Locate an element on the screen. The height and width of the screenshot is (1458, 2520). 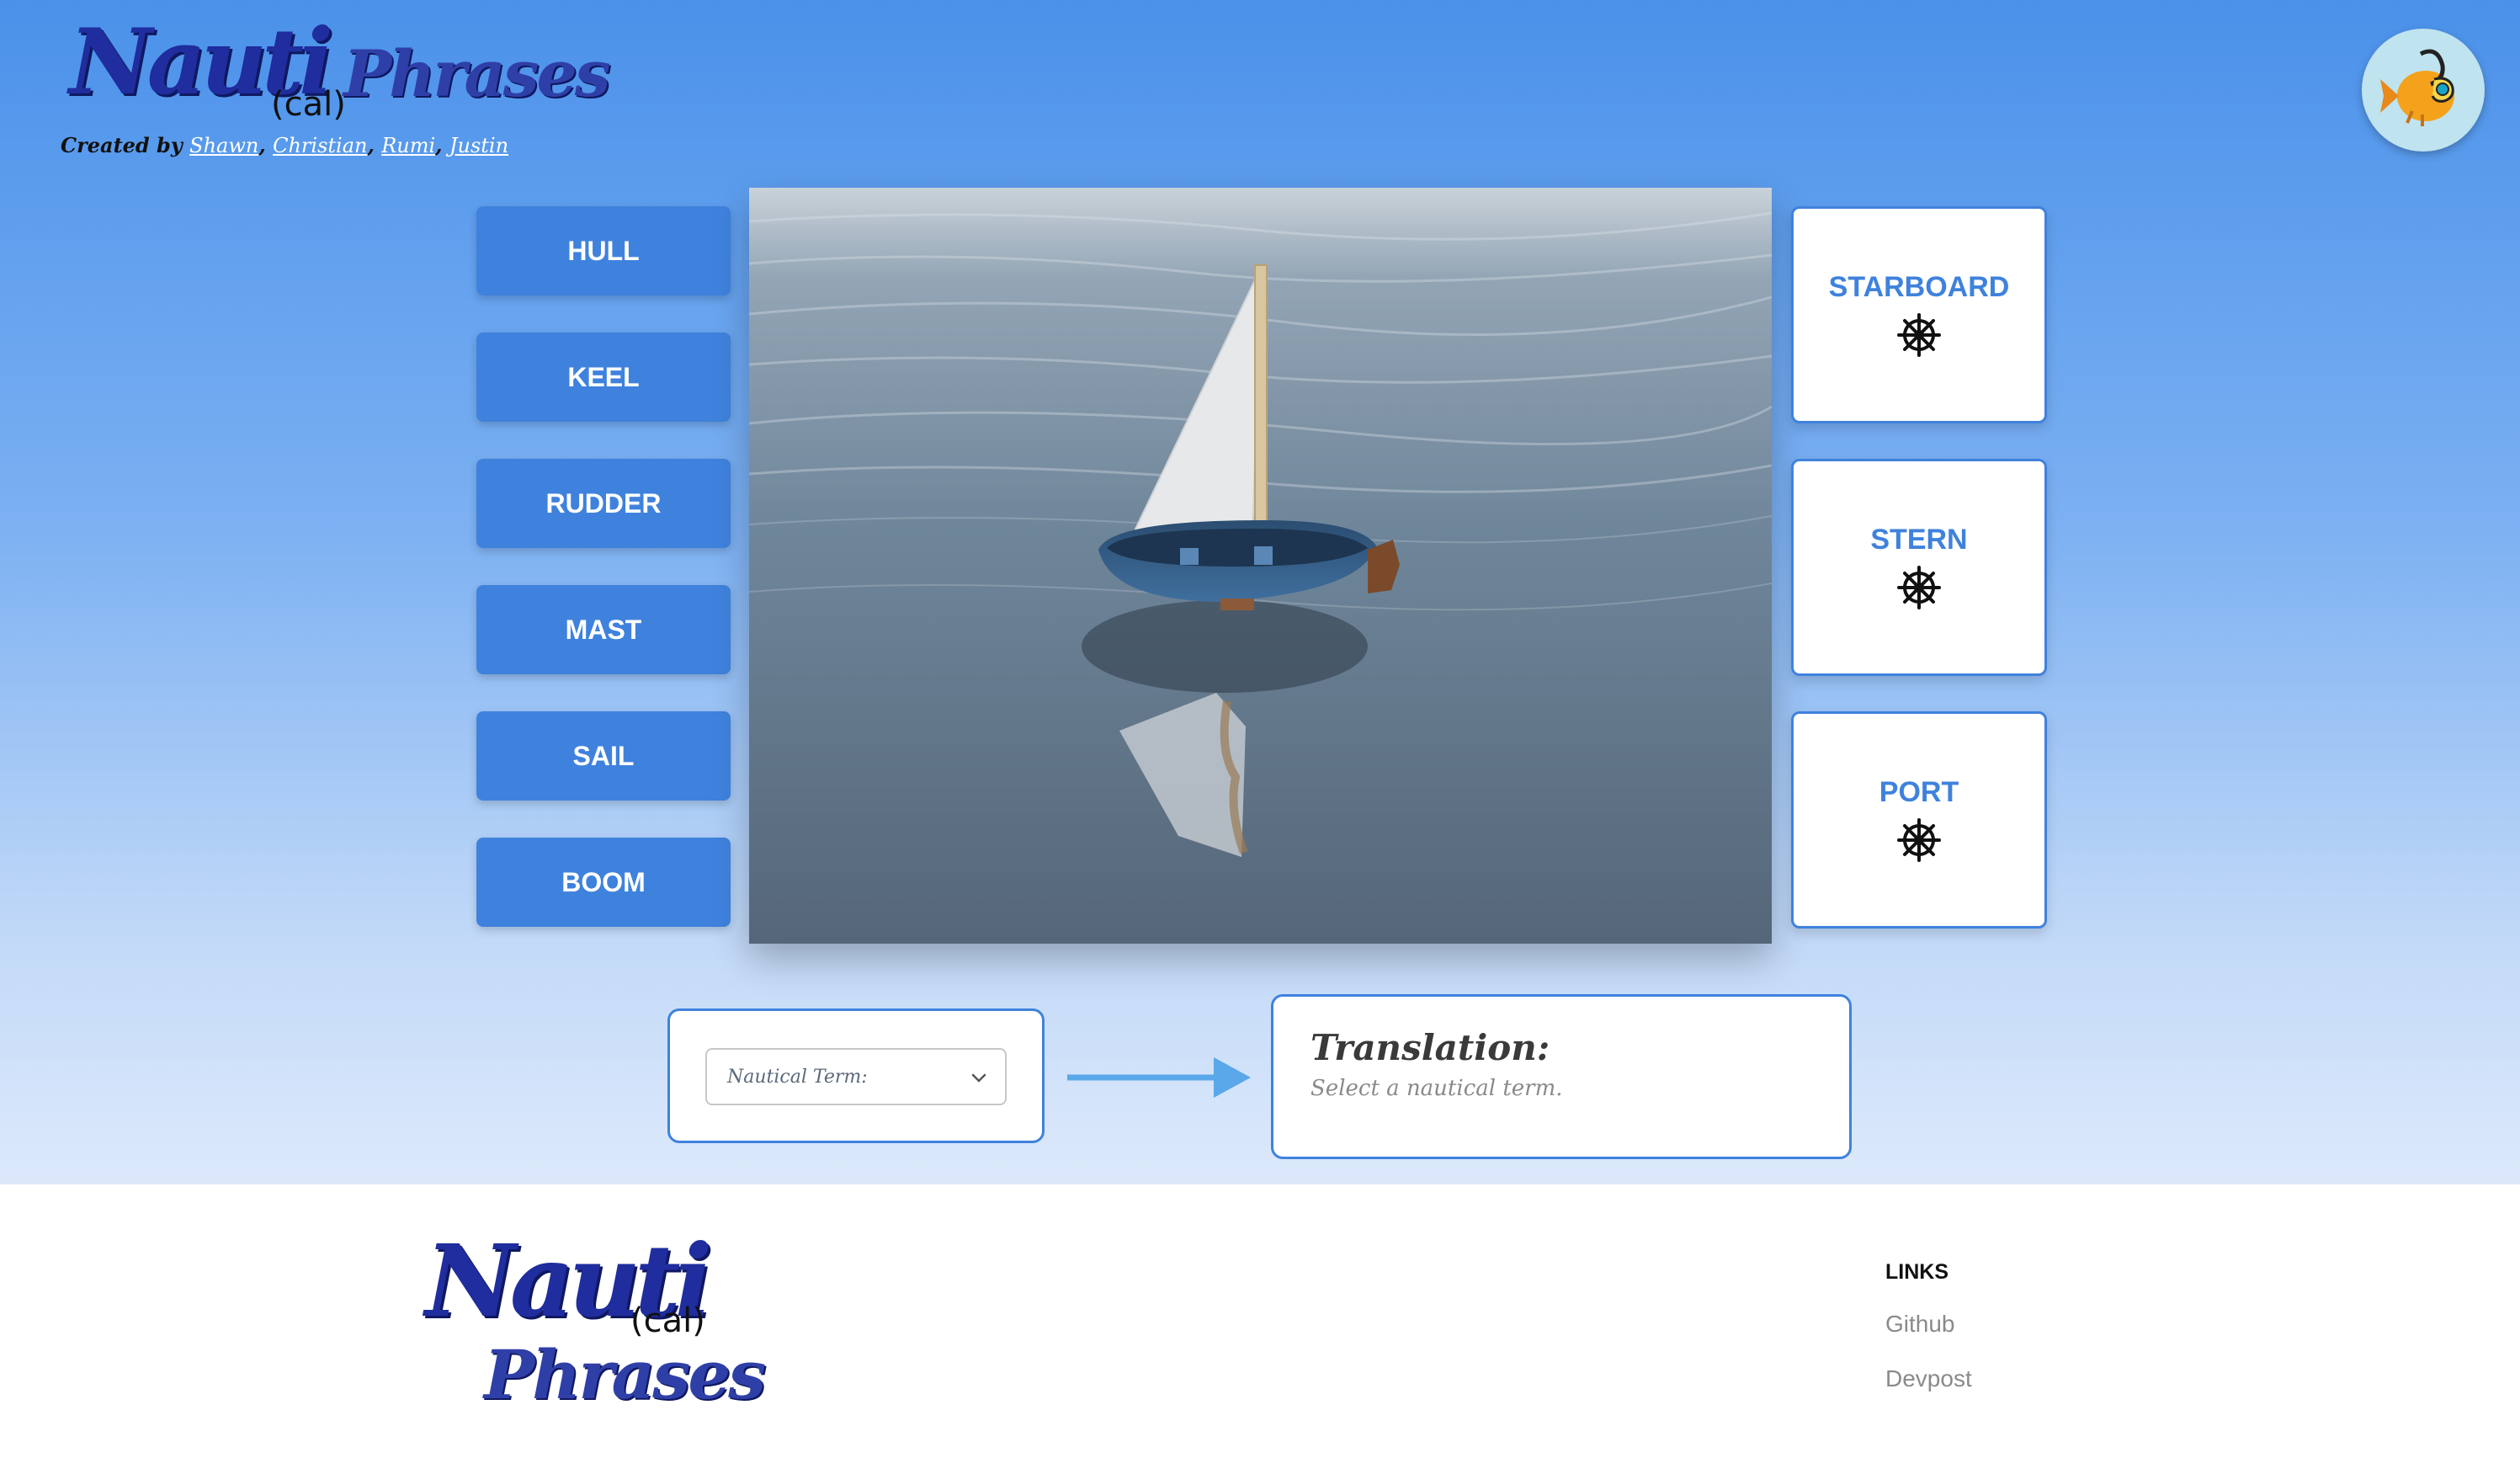
part-button-hull: HULL is located at coordinates (603, 250).